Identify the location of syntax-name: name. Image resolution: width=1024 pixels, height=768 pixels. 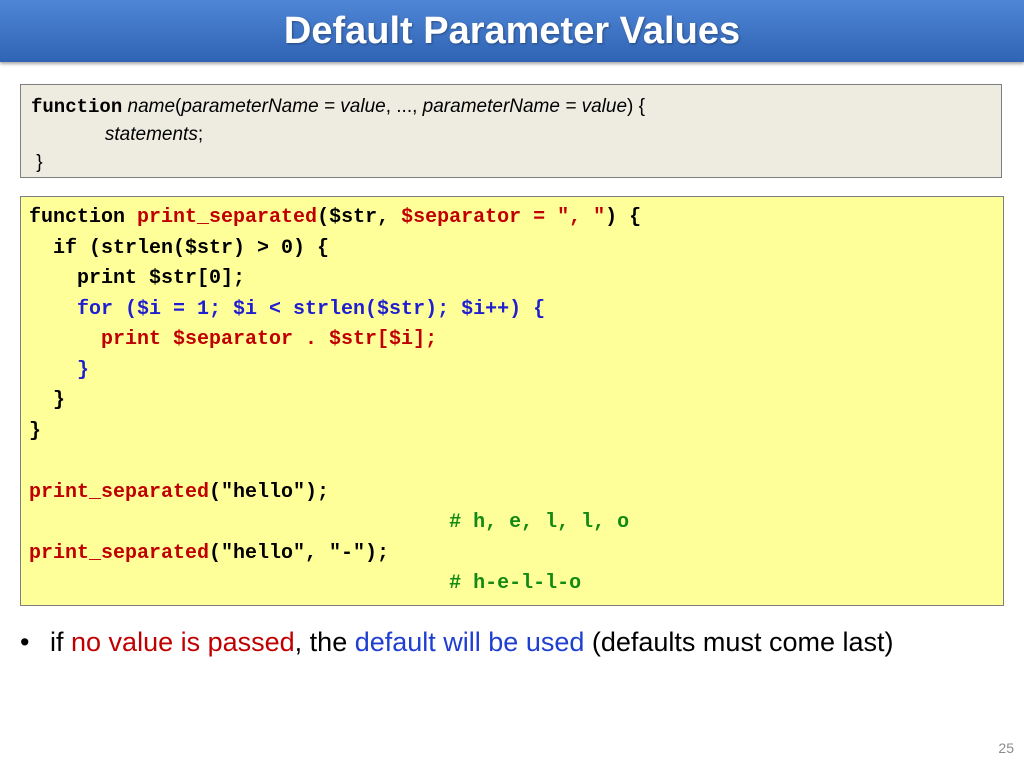
(151, 106).